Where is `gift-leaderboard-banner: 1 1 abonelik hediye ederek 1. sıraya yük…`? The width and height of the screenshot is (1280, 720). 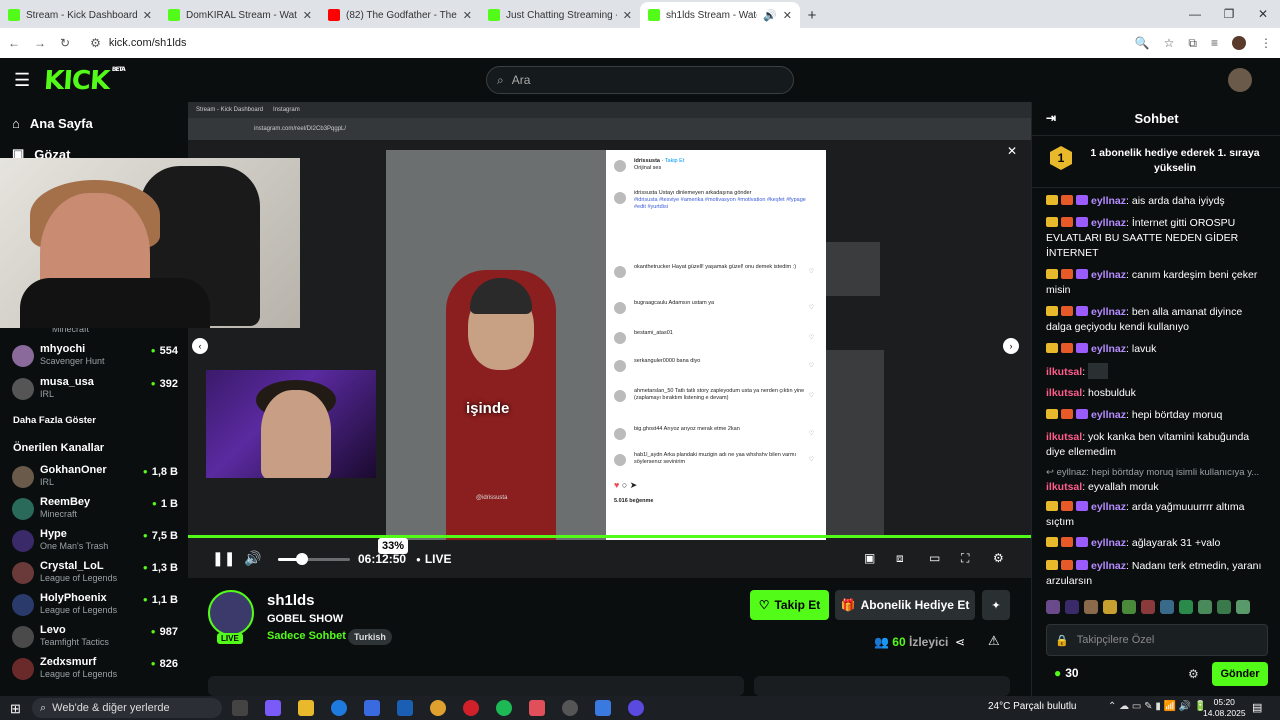 gift-leaderboard-banner: 1 1 abonelik hediye ederek 1. sıraya yük… is located at coordinates (1156, 162).